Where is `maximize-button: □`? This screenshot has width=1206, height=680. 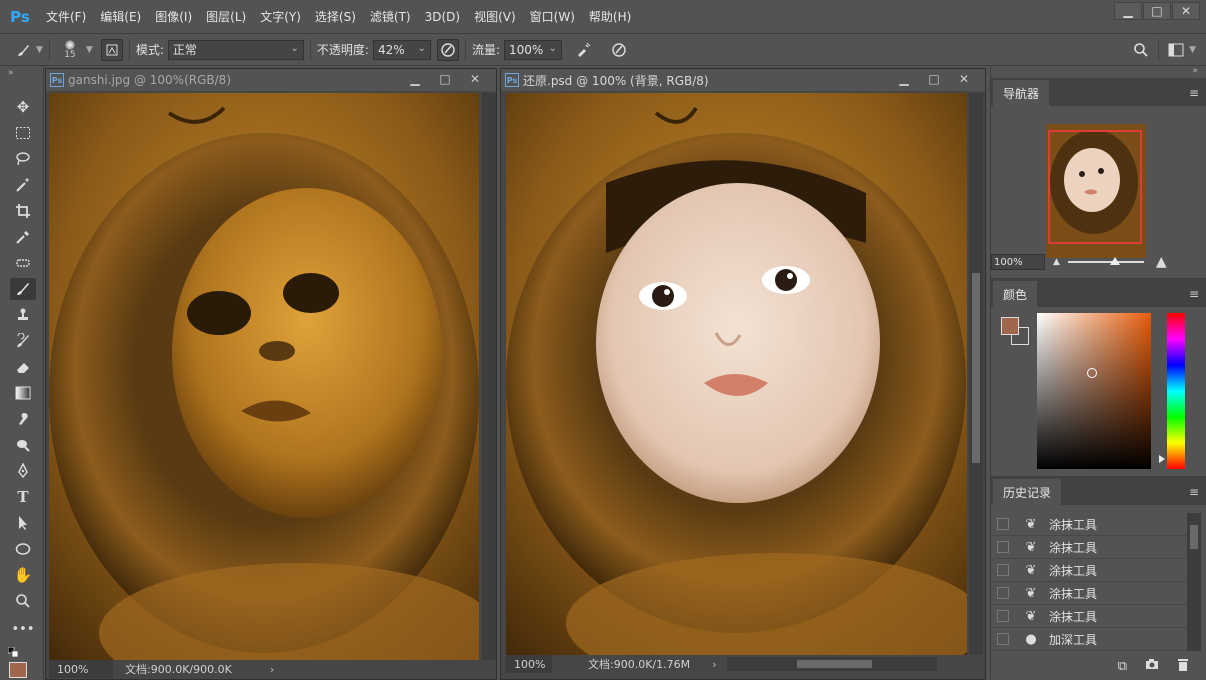
maximize-button: □ is located at coordinates (1157, 11).